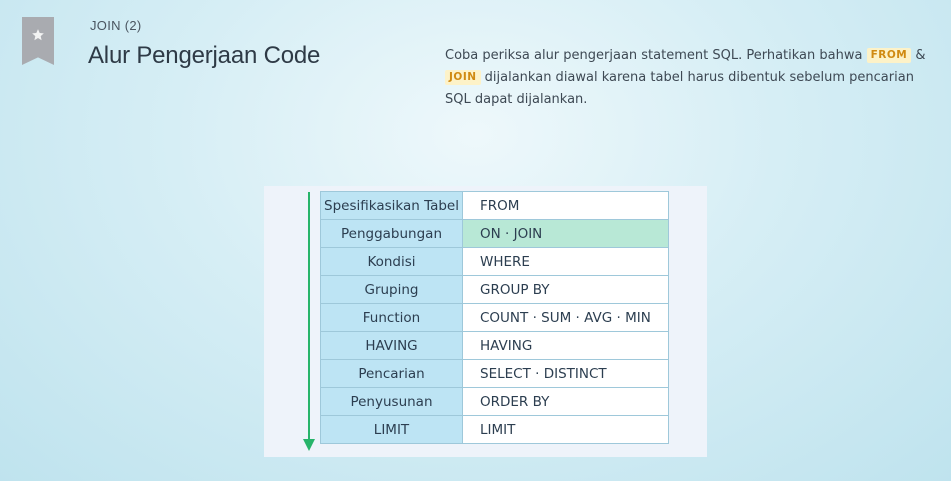  I want to click on flow-clause-cell: SELECT · DISTINCT, so click(565, 373).